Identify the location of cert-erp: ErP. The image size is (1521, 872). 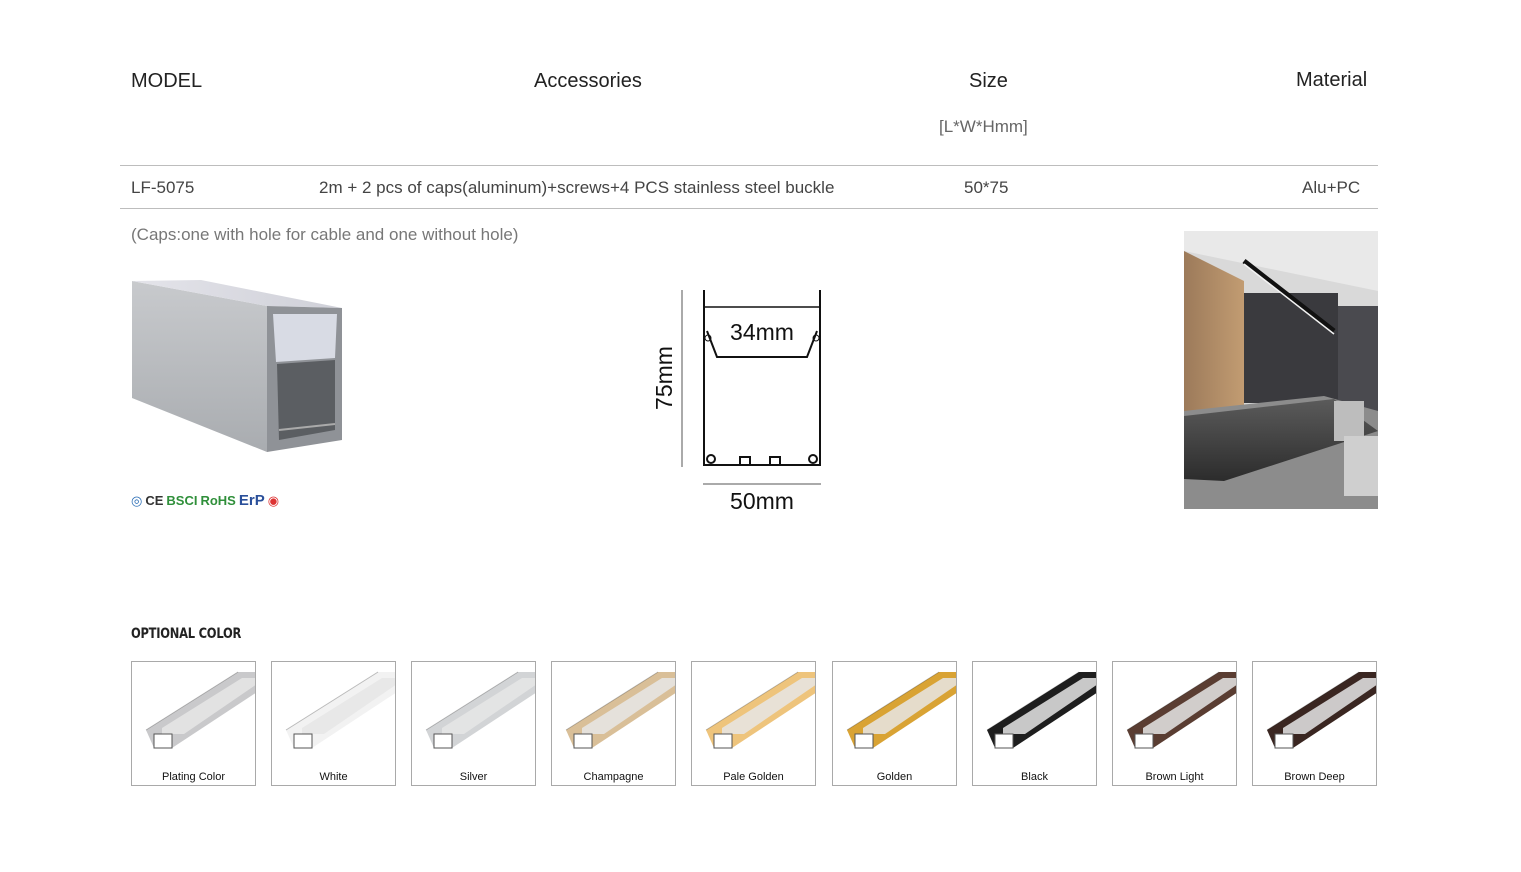
(251, 500).